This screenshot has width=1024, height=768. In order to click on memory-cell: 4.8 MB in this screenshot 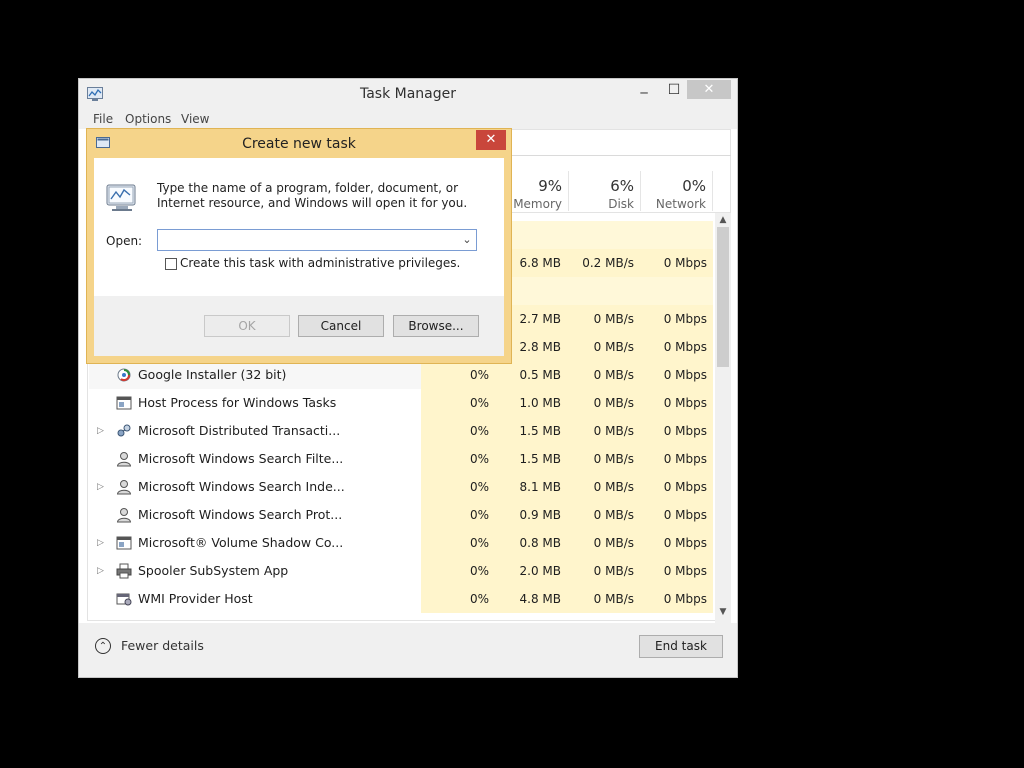, I will do `click(531, 599)`.